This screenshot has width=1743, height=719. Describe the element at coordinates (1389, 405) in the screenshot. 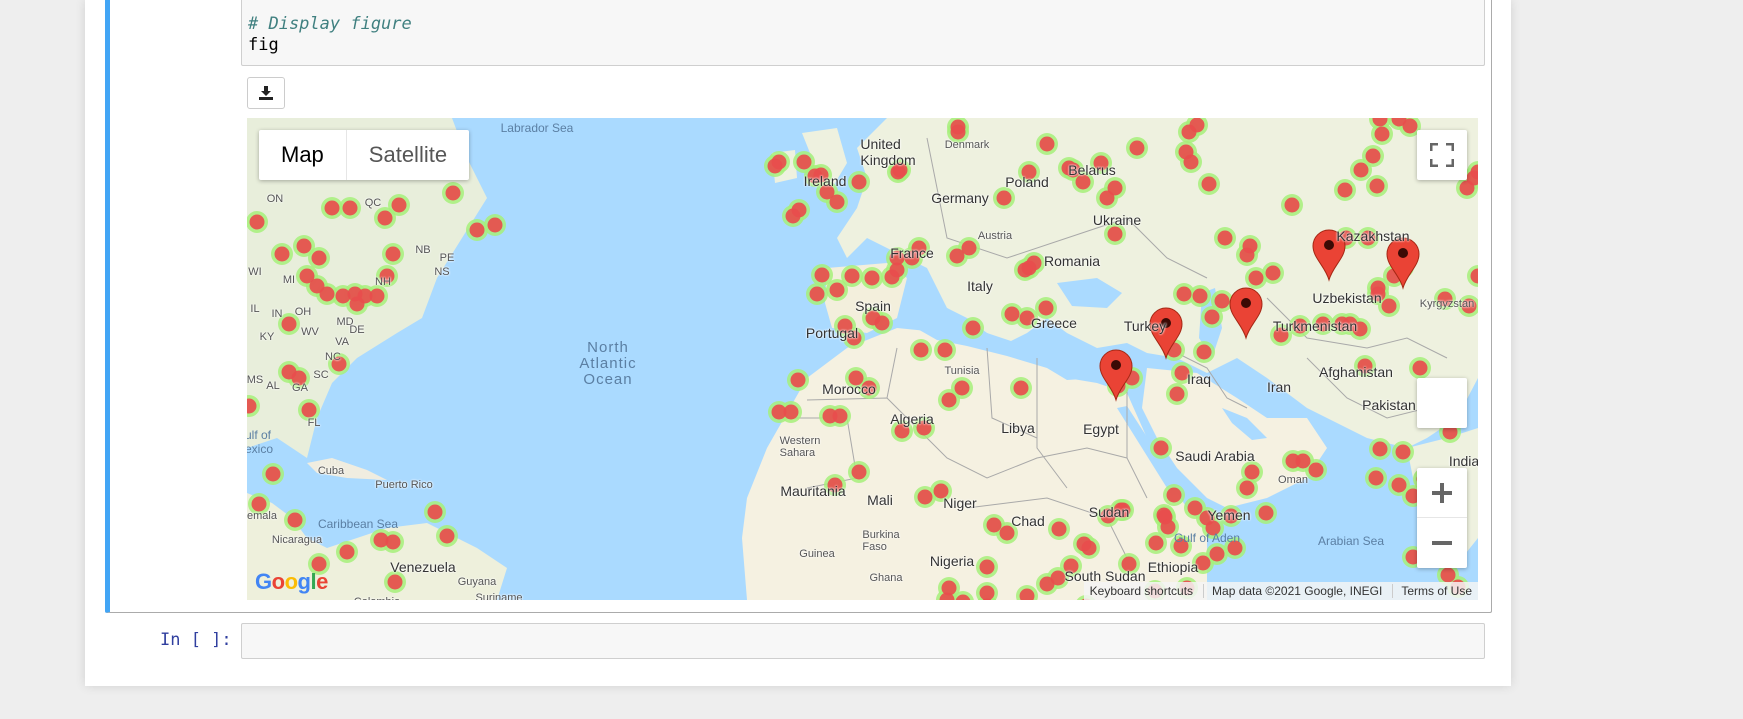

I see `label-pakistan: Pakistan` at that location.